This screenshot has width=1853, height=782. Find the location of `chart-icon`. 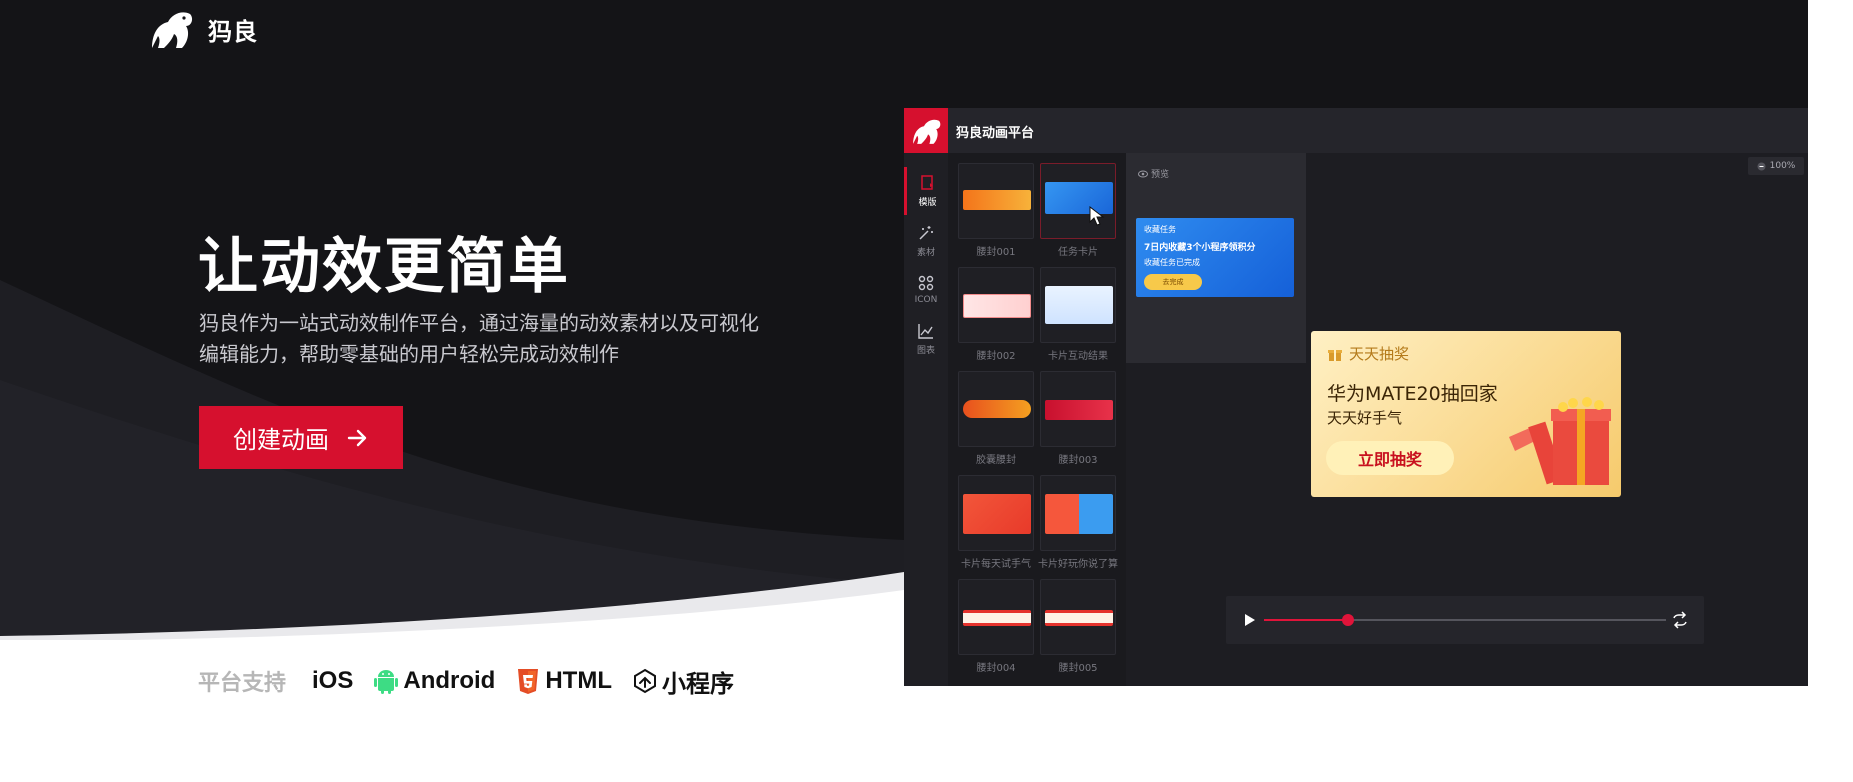

chart-icon is located at coordinates (925, 331).